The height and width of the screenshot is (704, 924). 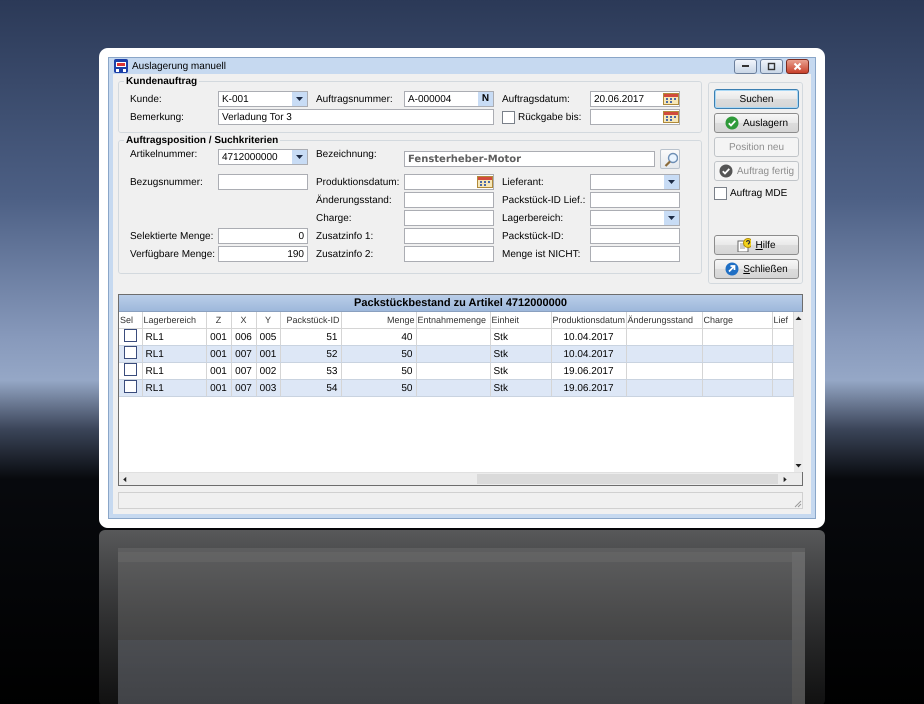 What do you see at coordinates (542, 254) in the screenshot?
I see `field-label: Menge ist NICHT:` at bounding box center [542, 254].